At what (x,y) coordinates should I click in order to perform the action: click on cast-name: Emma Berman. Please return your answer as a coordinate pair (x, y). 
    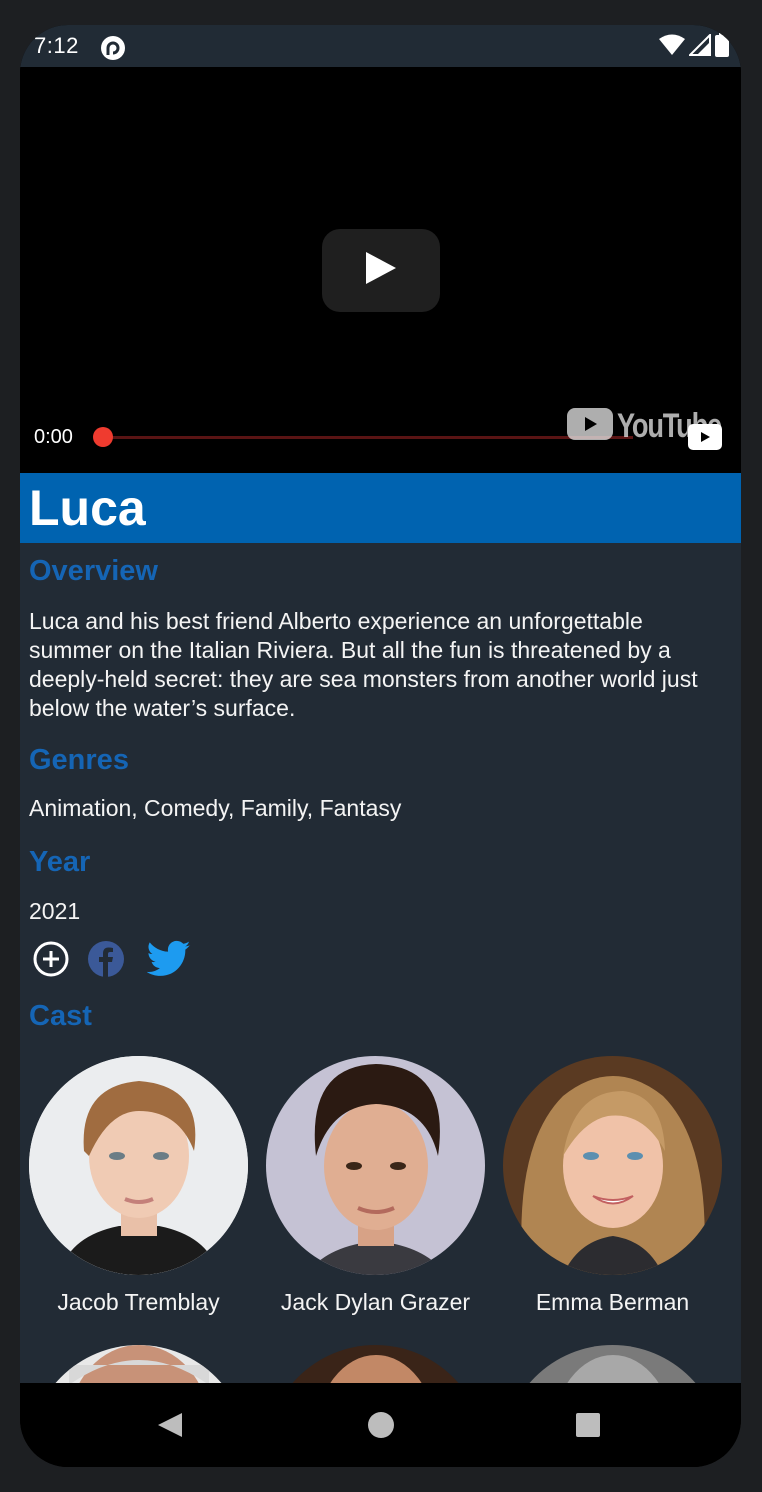
    Looking at the image, I should click on (612, 1302).